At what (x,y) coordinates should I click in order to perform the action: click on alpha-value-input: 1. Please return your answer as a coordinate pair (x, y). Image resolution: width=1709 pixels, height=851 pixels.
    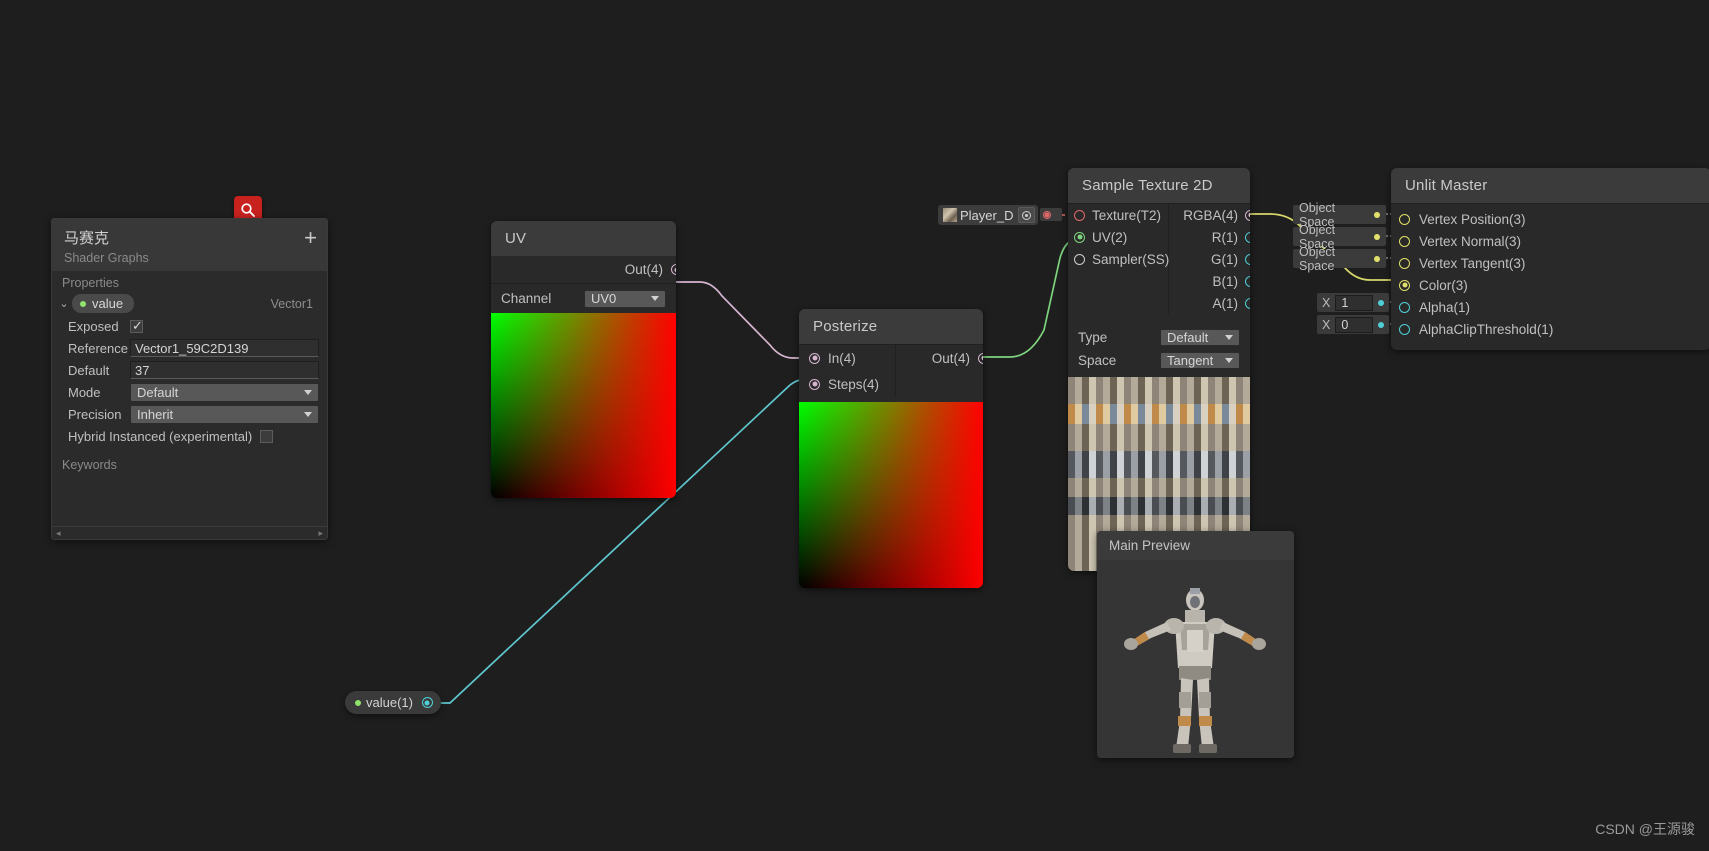
    Looking at the image, I should click on (1354, 302).